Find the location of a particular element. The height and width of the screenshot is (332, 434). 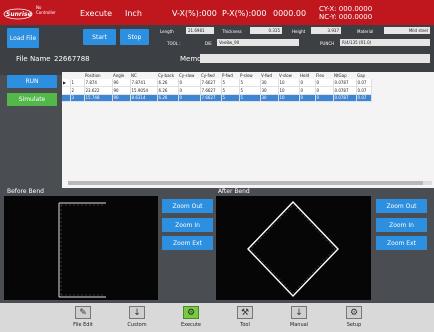

nav-manual: ↓ Manual is located at coordinates (299, 317).